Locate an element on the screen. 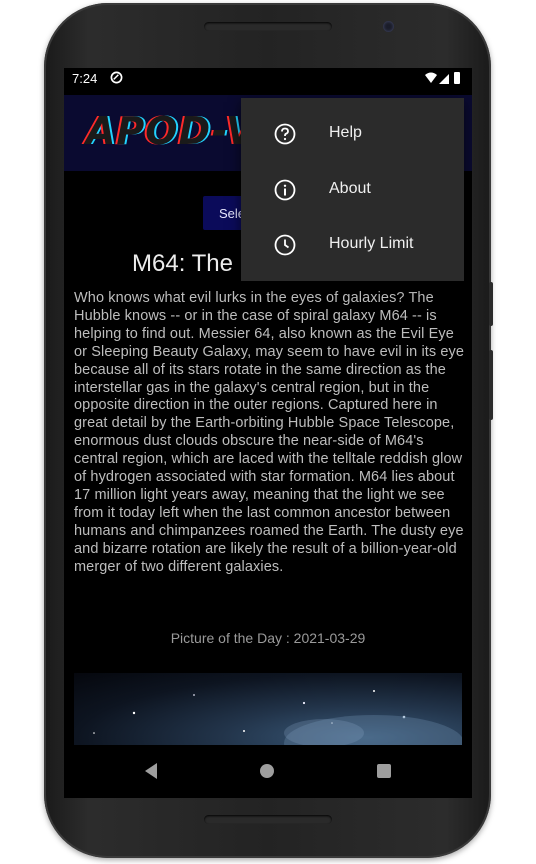 Image resolution: width=536 pixels, height=864 pixels. apod-image is located at coordinates (268, 709).